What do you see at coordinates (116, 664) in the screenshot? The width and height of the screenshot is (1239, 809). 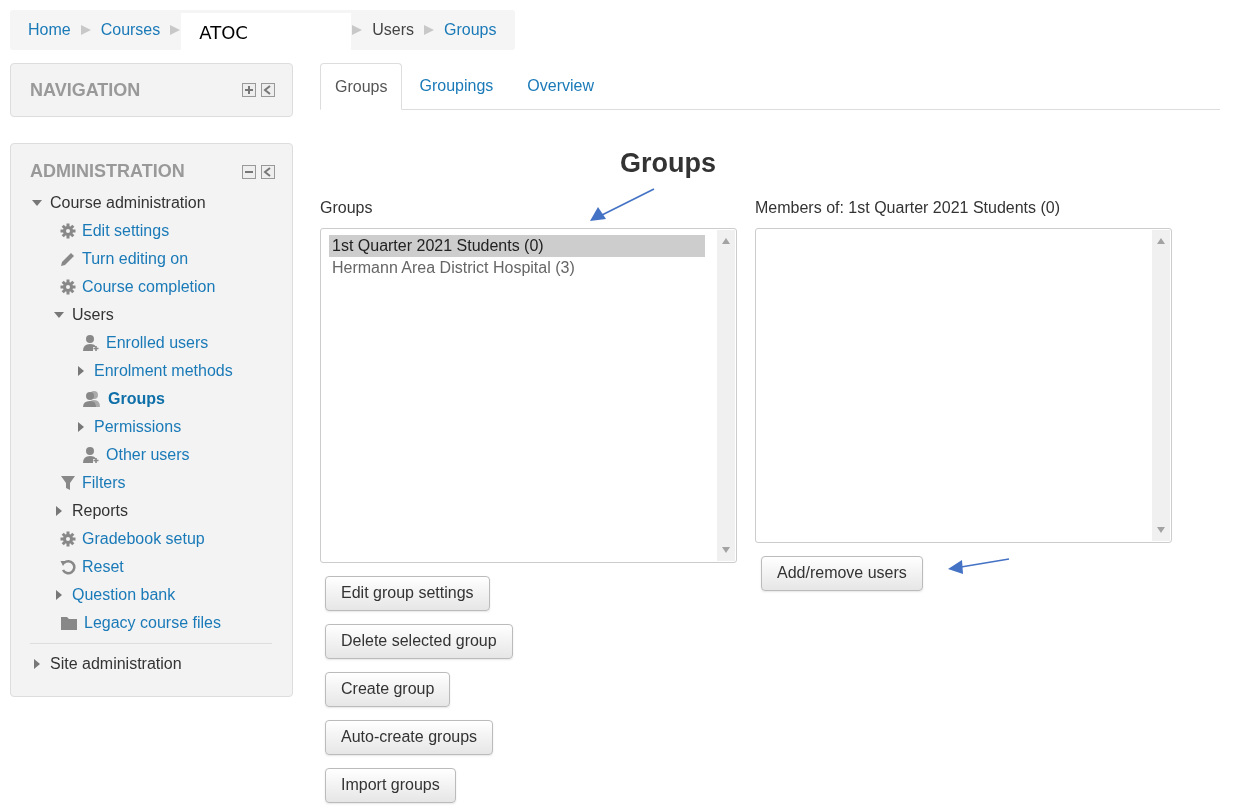 I see `tree-branch: Site administration` at bounding box center [116, 664].